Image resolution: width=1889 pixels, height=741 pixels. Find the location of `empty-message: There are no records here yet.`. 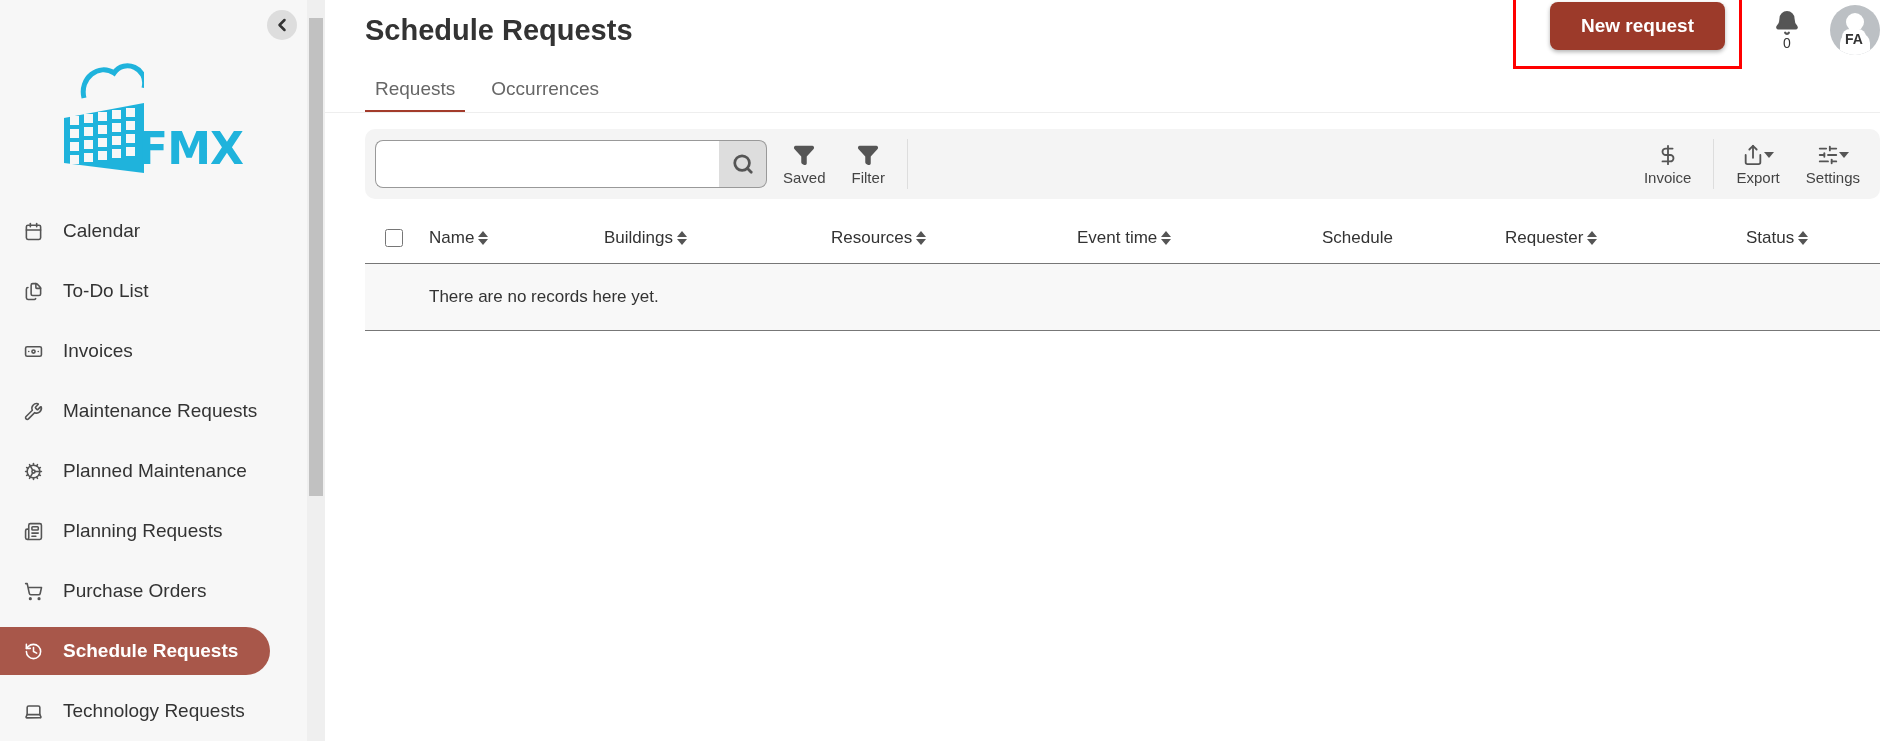

empty-message: There are no records here yet. is located at coordinates (544, 297).